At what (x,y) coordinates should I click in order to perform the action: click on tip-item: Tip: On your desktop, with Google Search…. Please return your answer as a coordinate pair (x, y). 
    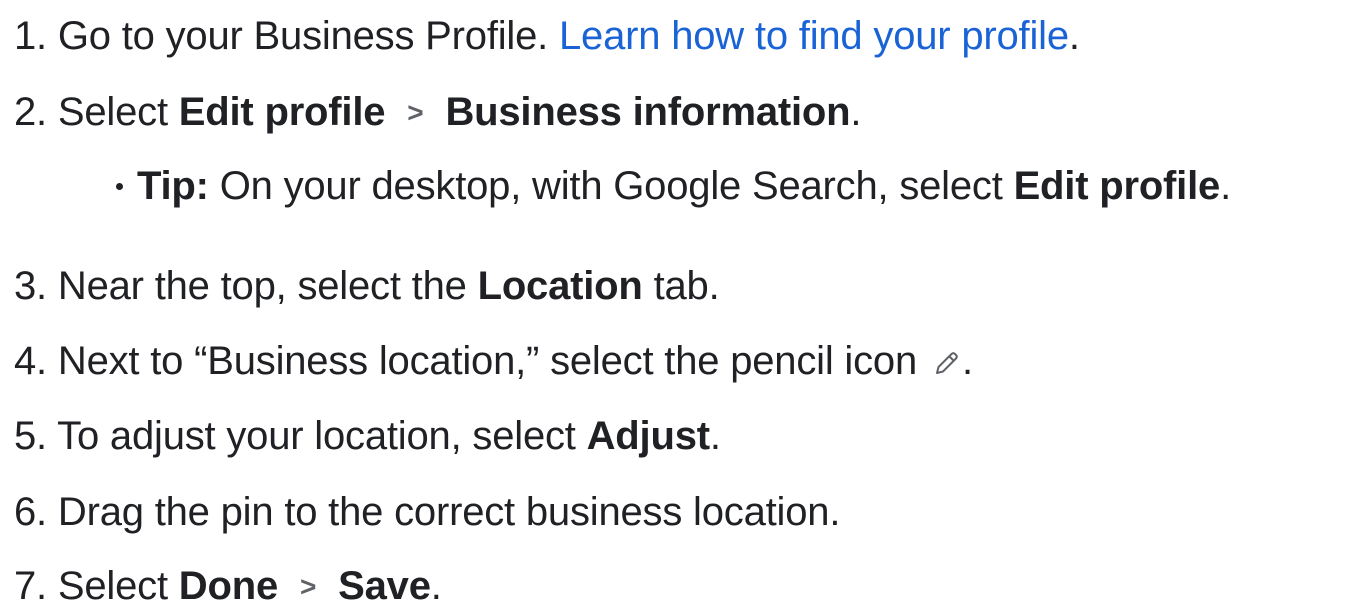
    Looking at the image, I should click on (673, 186).